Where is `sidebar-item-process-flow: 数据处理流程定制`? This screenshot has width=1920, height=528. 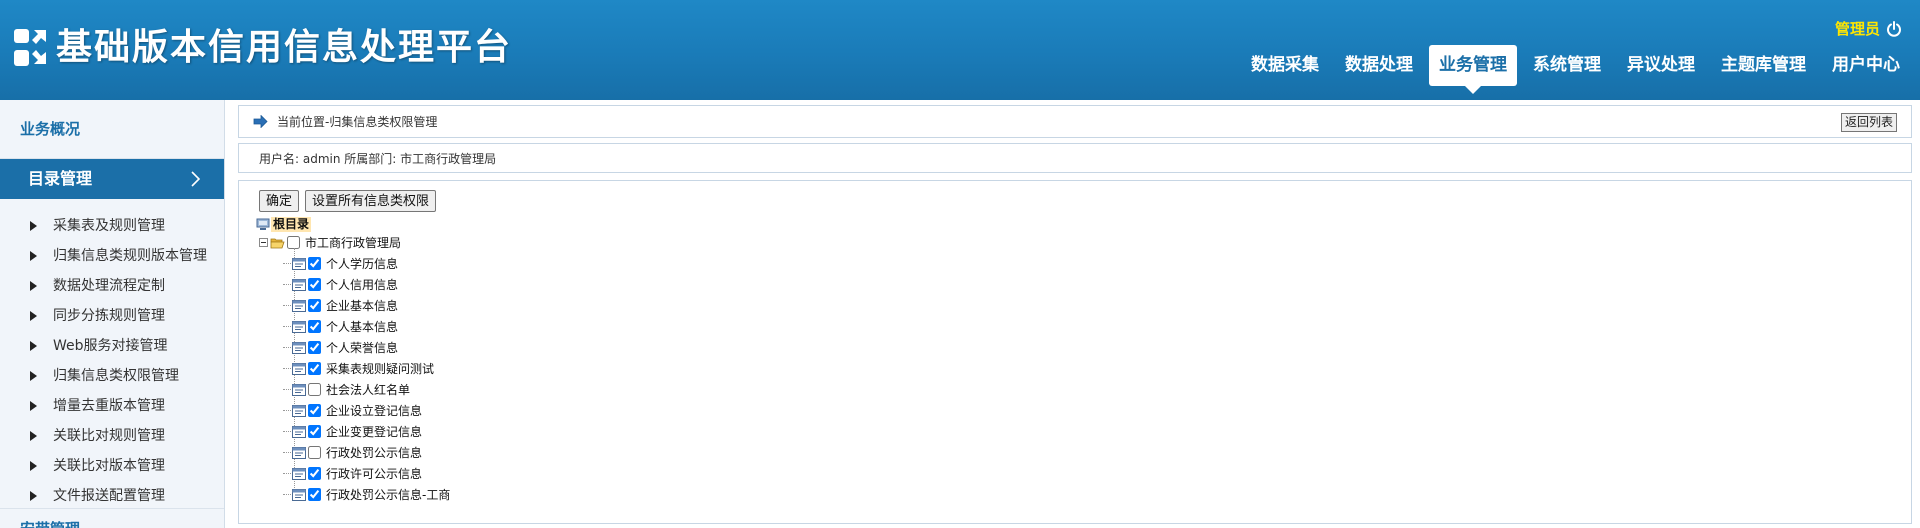 sidebar-item-process-flow: 数据处理流程定制 is located at coordinates (112, 286).